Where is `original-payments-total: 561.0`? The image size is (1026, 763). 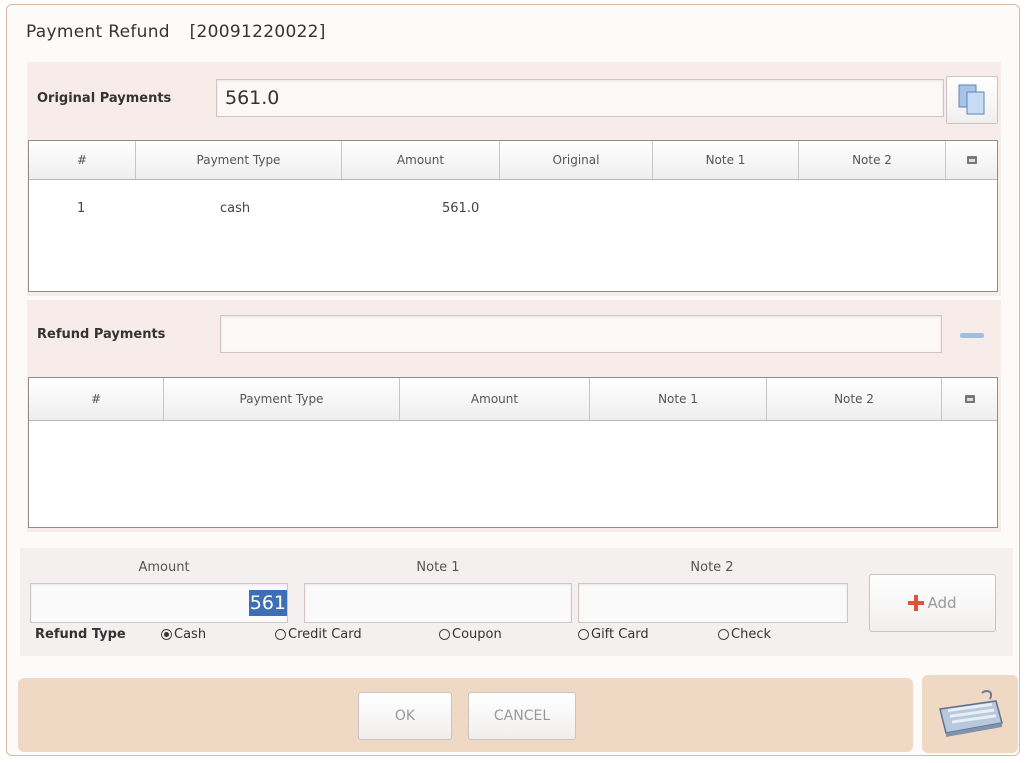
original-payments-total: 561.0 is located at coordinates (252, 98).